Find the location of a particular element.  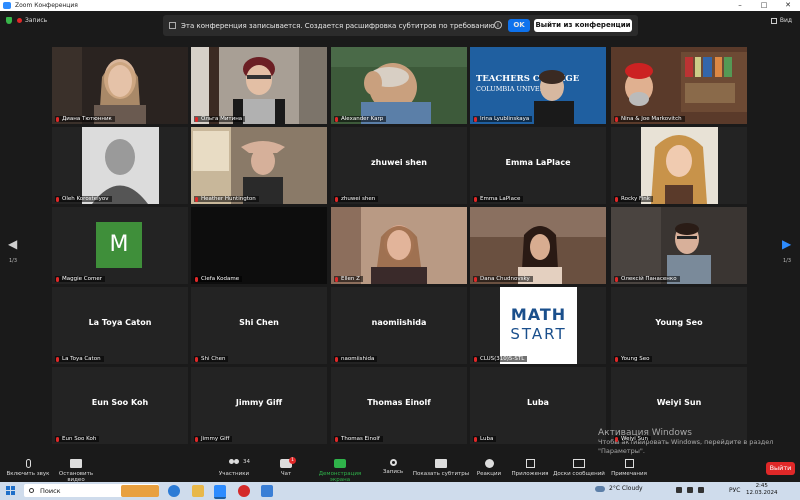

opera-browser-icon is located at coordinates (244, 491).